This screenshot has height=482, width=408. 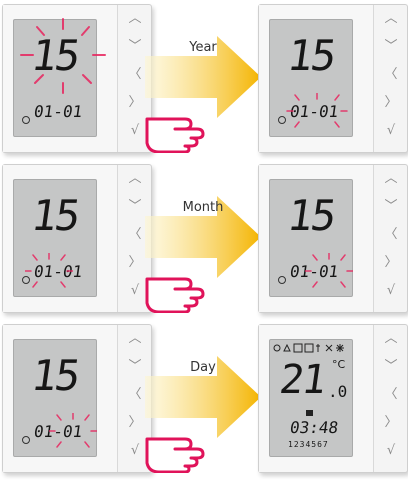 What do you see at coordinates (308, 348) in the screenshot?
I see `status-icons` at bounding box center [308, 348].